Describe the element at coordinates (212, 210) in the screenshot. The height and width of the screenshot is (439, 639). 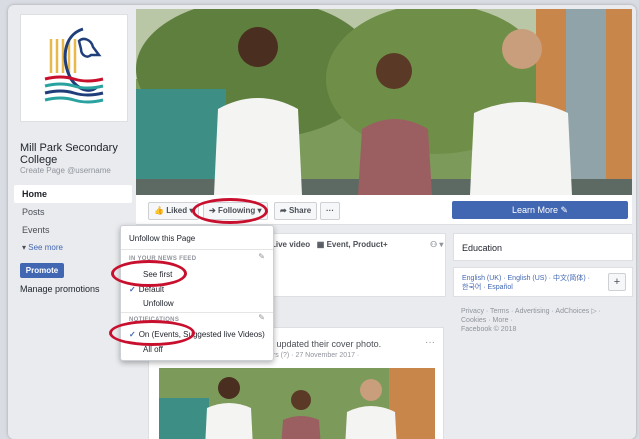
I see `rss-icon: ➔` at that location.